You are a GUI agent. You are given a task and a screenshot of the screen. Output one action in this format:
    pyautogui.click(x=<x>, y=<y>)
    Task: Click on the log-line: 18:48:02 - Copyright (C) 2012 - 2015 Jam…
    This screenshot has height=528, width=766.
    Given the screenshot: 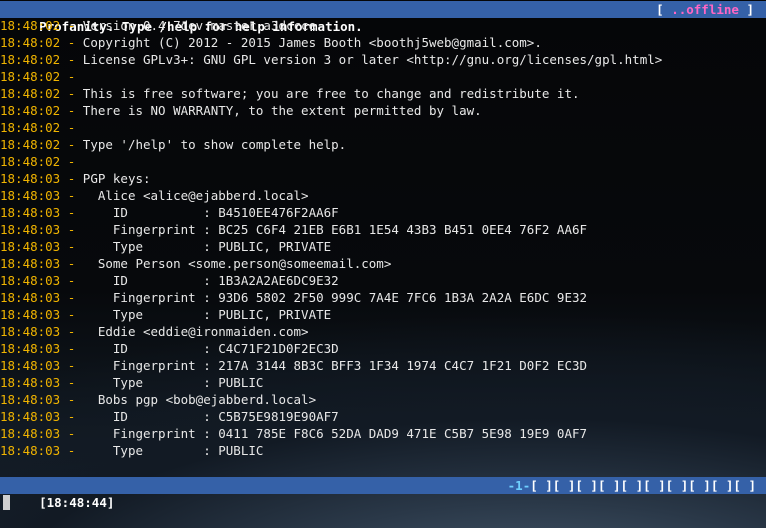 What is the action you would take?
    pyautogui.click(x=383, y=42)
    